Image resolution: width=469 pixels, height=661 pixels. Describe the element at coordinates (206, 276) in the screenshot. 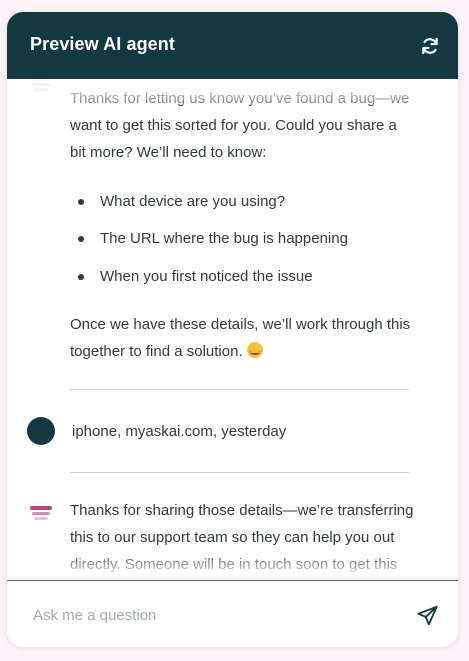

I see `bullet-item: When you first noticed the issue` at that location.